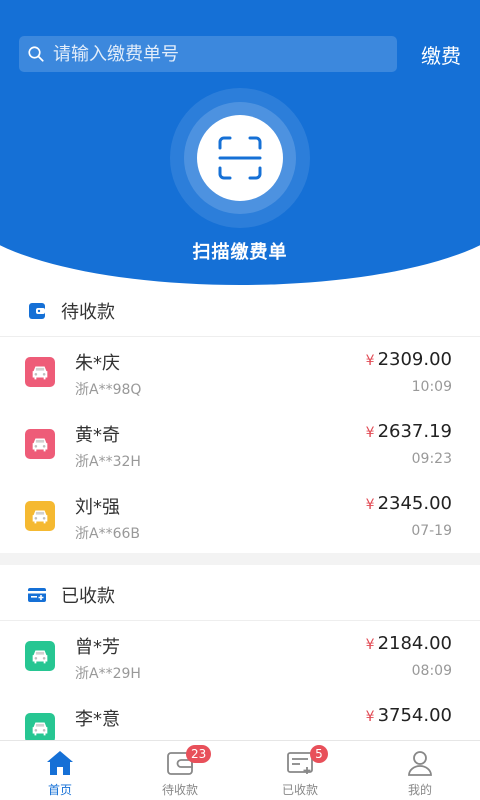  Describe the element at coordinates (420, 763) in the screenshot. I see `user-icon` at that location.